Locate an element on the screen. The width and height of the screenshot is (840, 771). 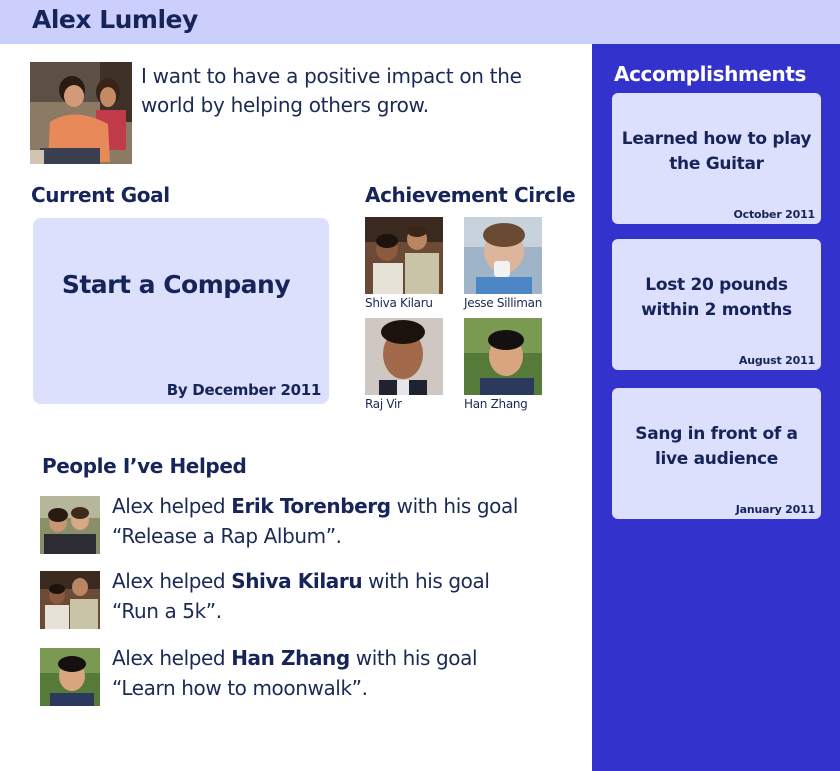
current-goal-card: Start a Company By December 2011 is located at coordinates (181, 311).